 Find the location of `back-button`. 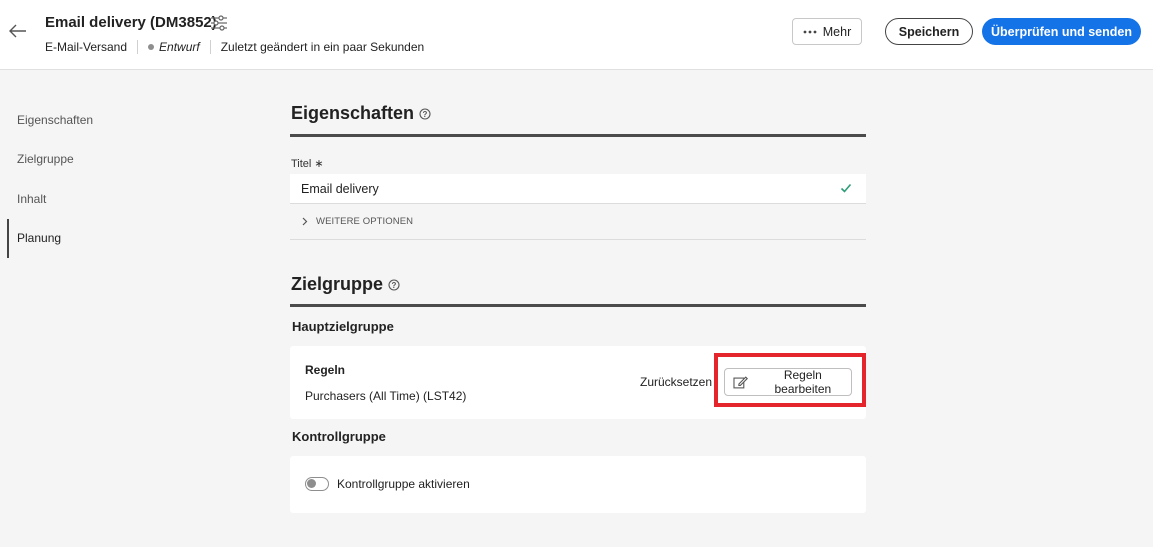

back-button is located at coordinates (18, 31).